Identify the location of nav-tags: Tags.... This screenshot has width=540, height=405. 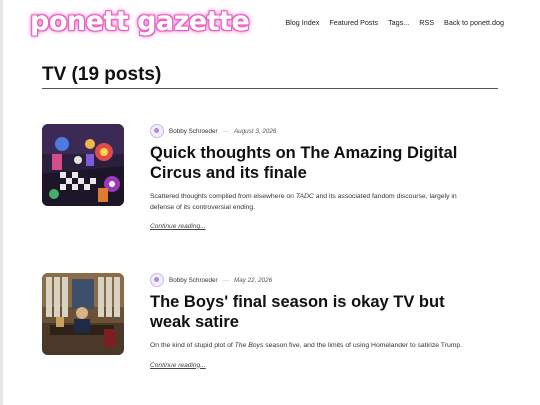
(398, 22).